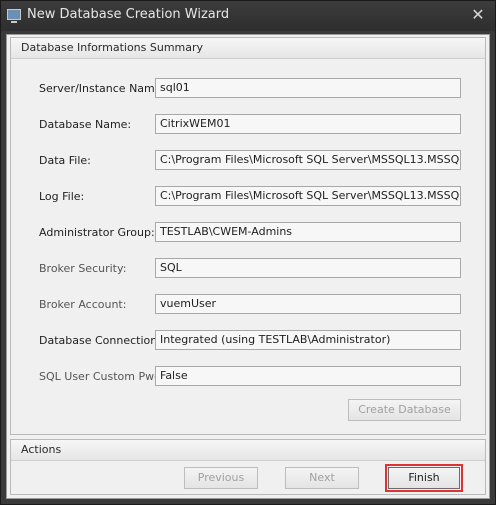  Describe the element at coordinates (308, 232) in the screenshot. I see `administrator-group-field: TESTLAB\CWEM-Admins` at that location.